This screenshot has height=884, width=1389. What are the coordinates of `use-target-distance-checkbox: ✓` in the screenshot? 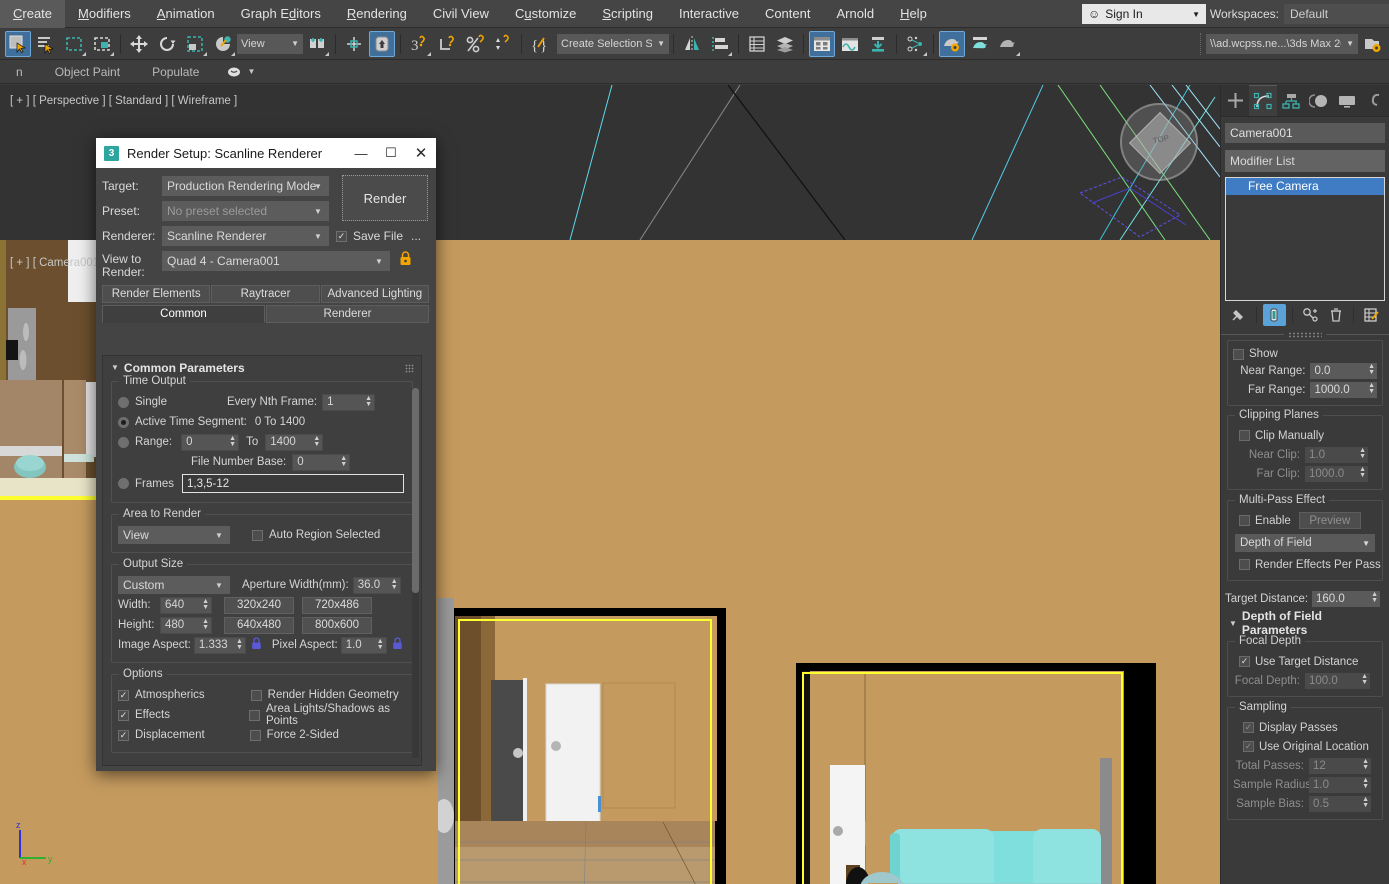 It's located at (1244, 661).